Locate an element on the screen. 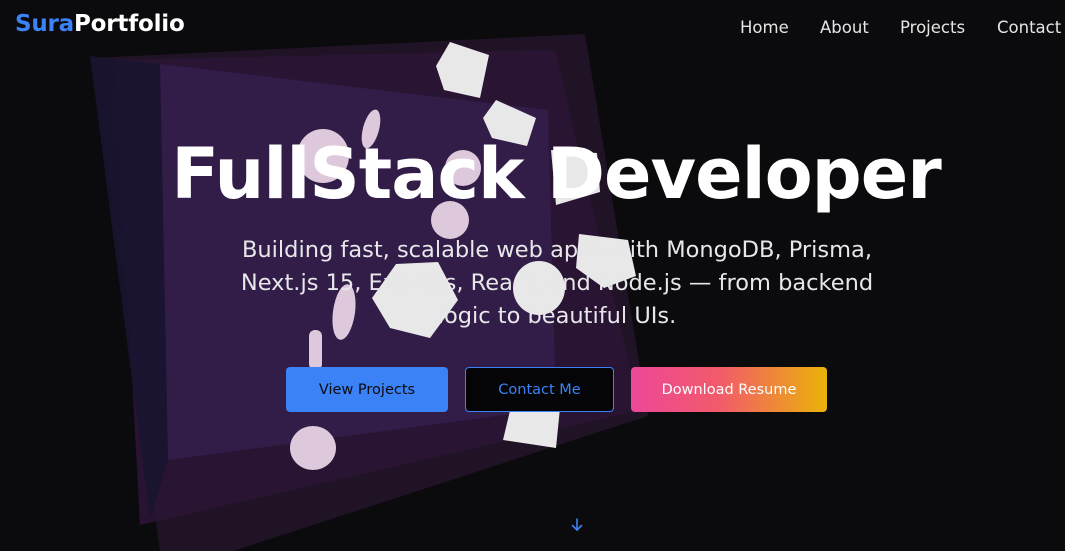 The image size is (1065, 551). floating-capsule-shape is located at coordinates (315, 350).